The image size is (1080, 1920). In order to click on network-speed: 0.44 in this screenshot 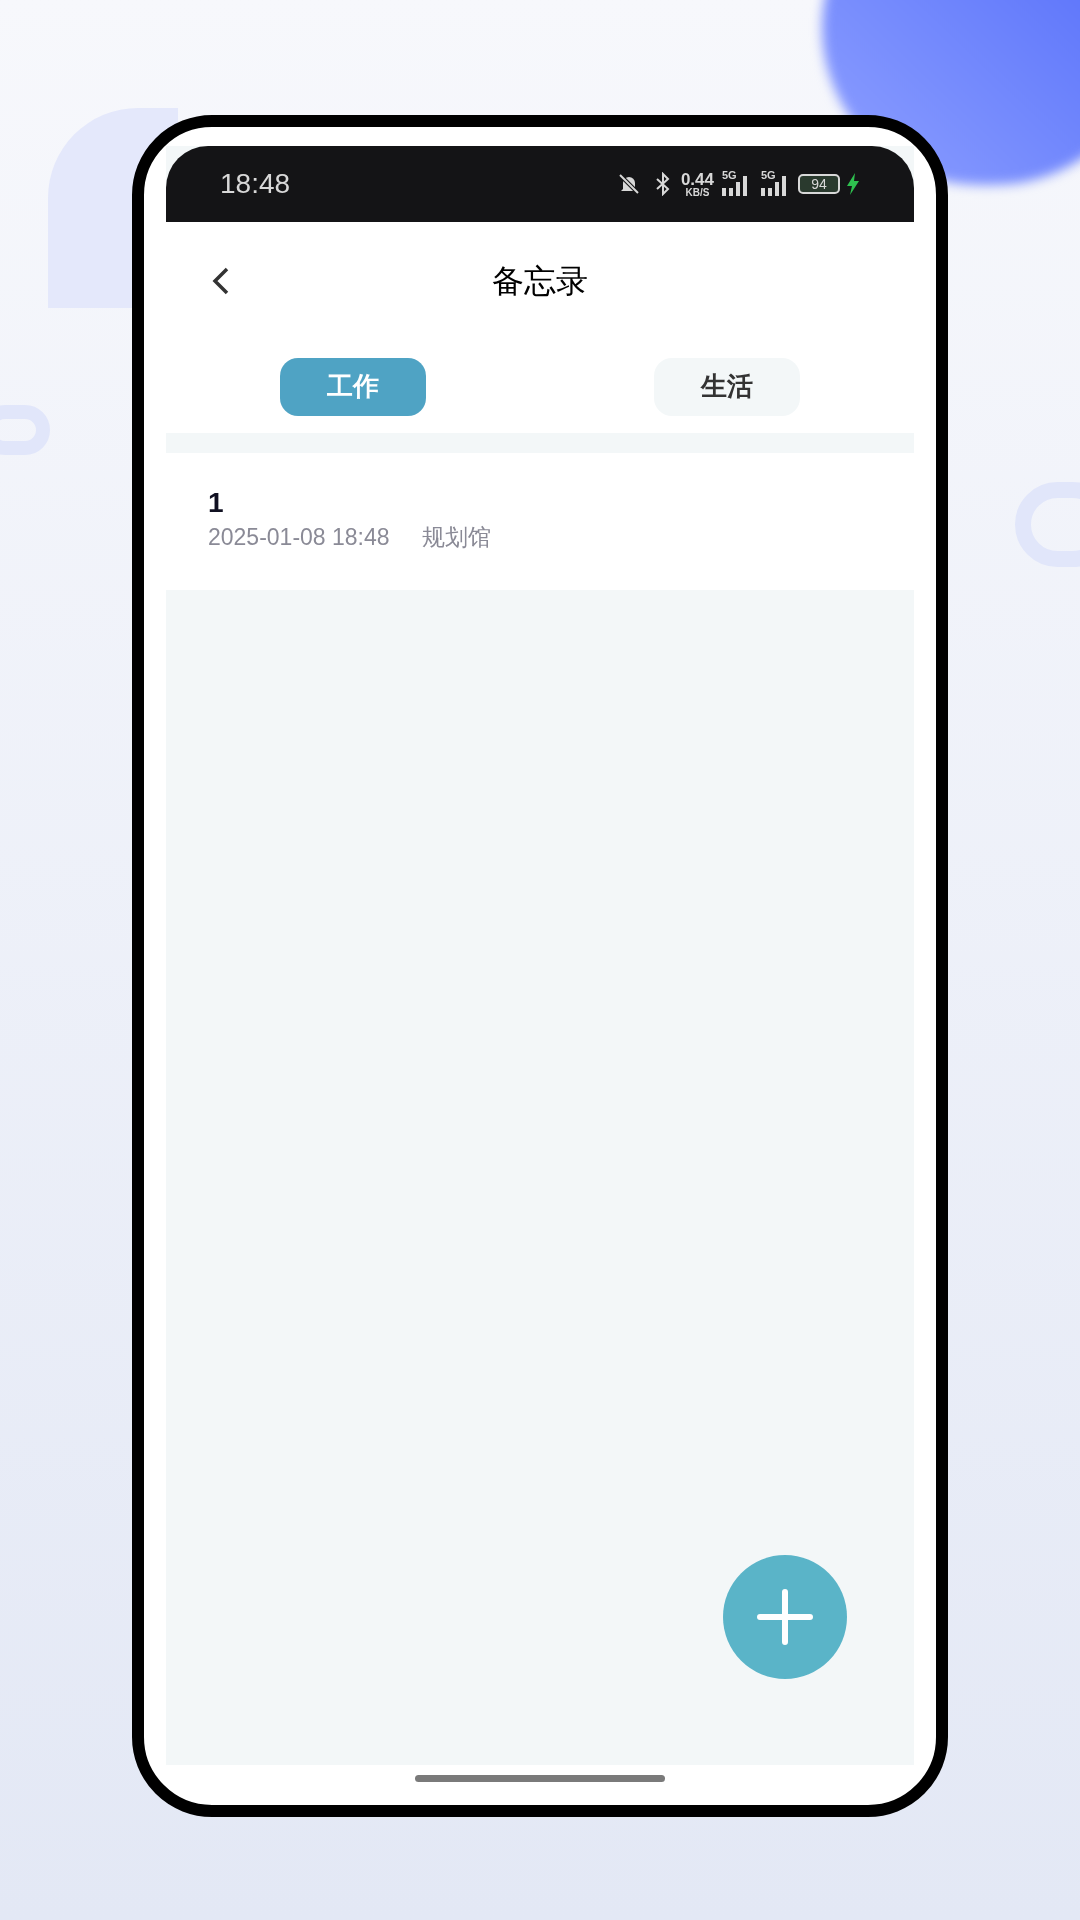, I will do `click(697, 179)`.